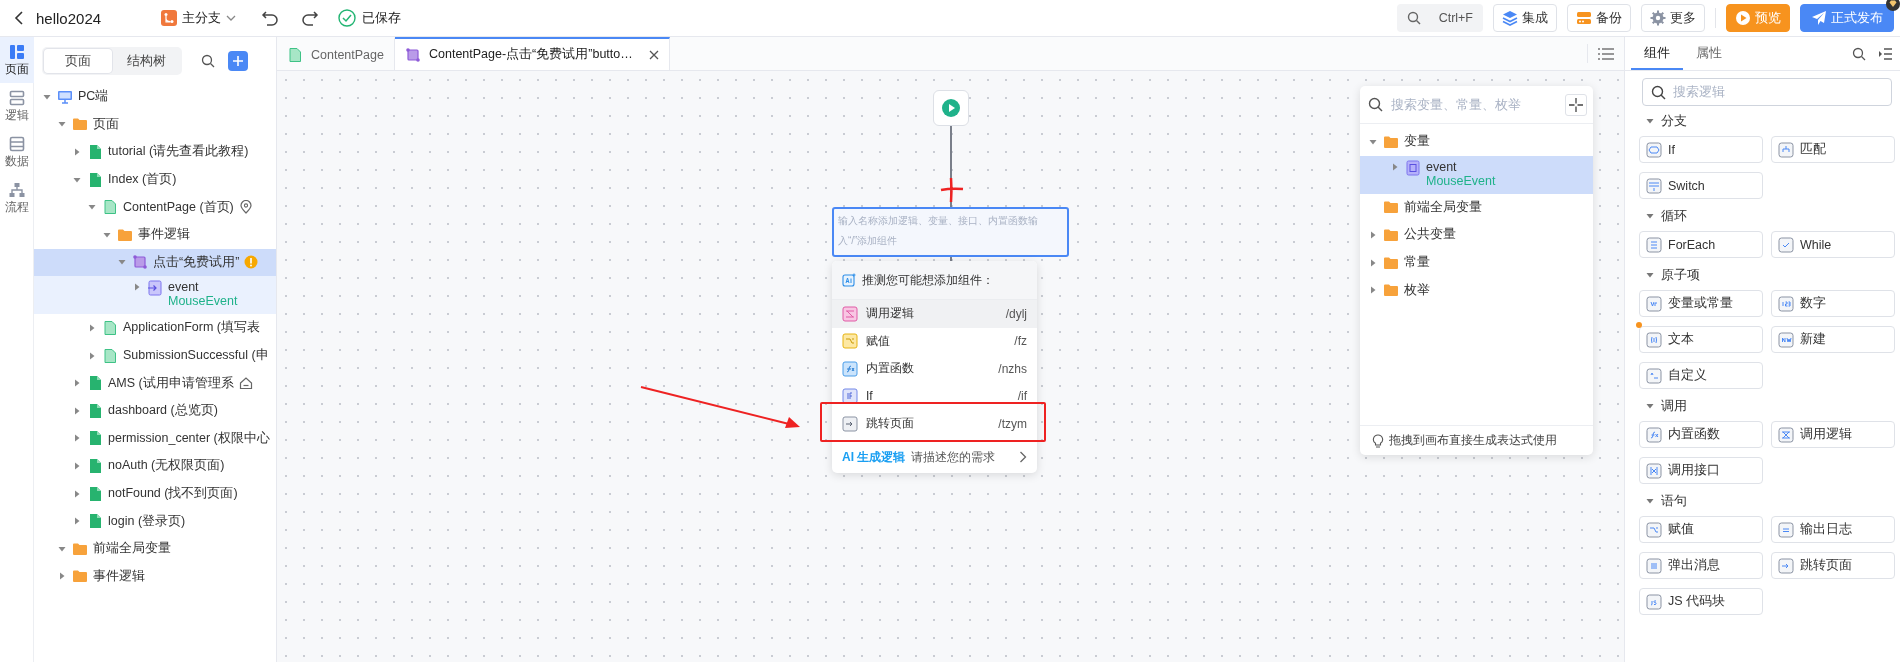 The height and width of the screenshot is (662, 1900). I want to click on tree-item: ContentPage (首页), so click(155, 207).